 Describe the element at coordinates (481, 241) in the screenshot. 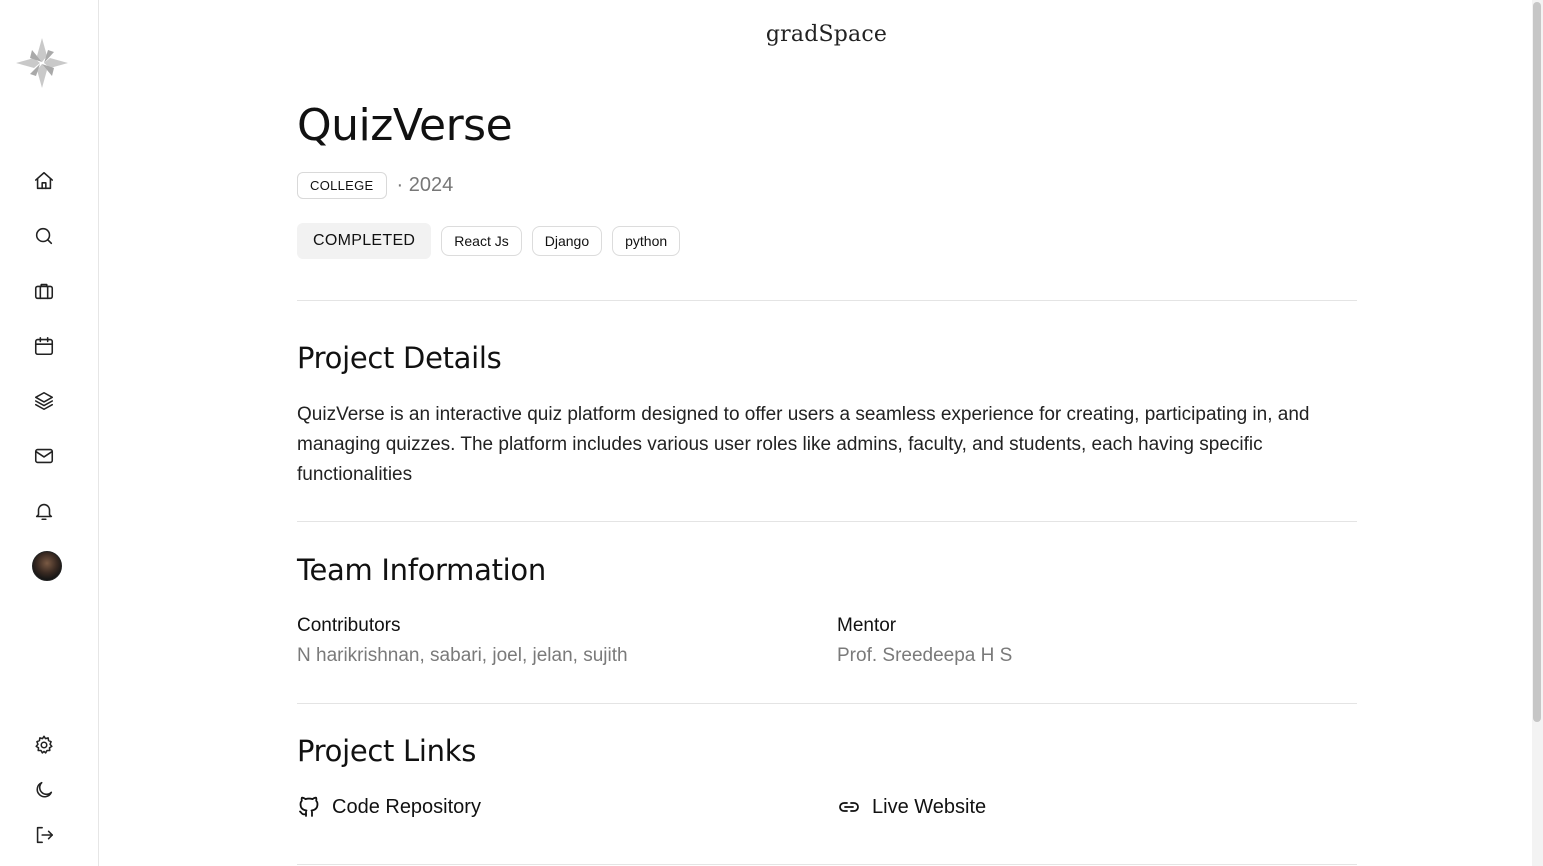

I see `tech-tag: React Js` at that location.